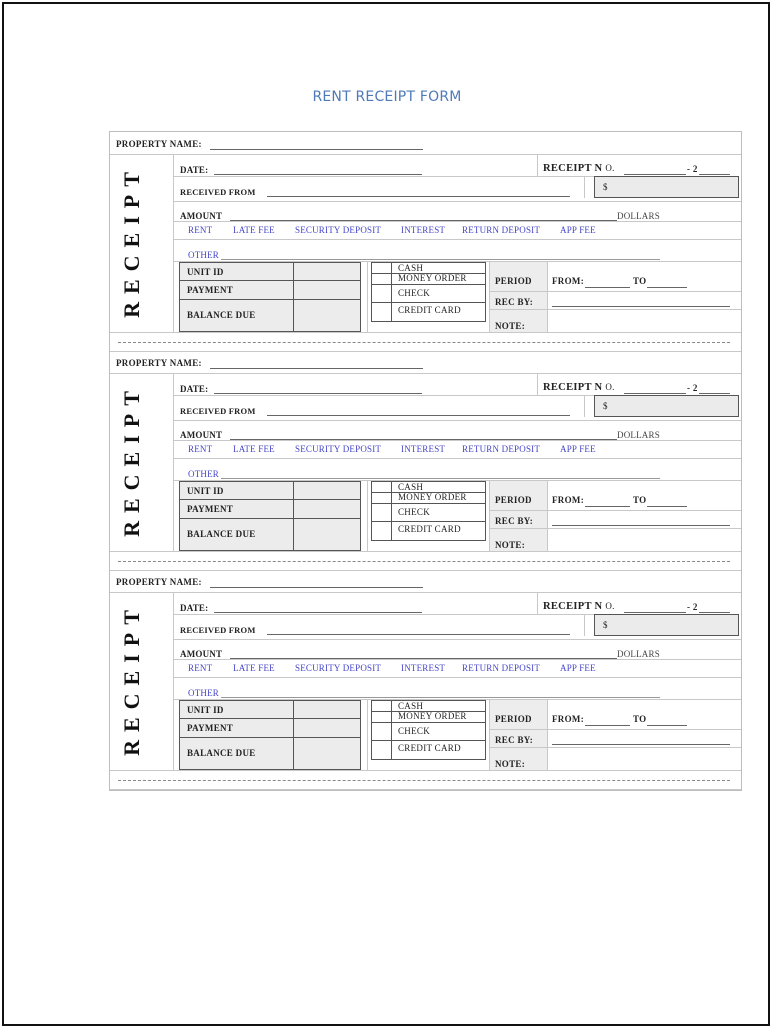  Describe the element at coordinates (514, 302) in the screenshot. I see `rec-by-label: REC BY:` at that location.